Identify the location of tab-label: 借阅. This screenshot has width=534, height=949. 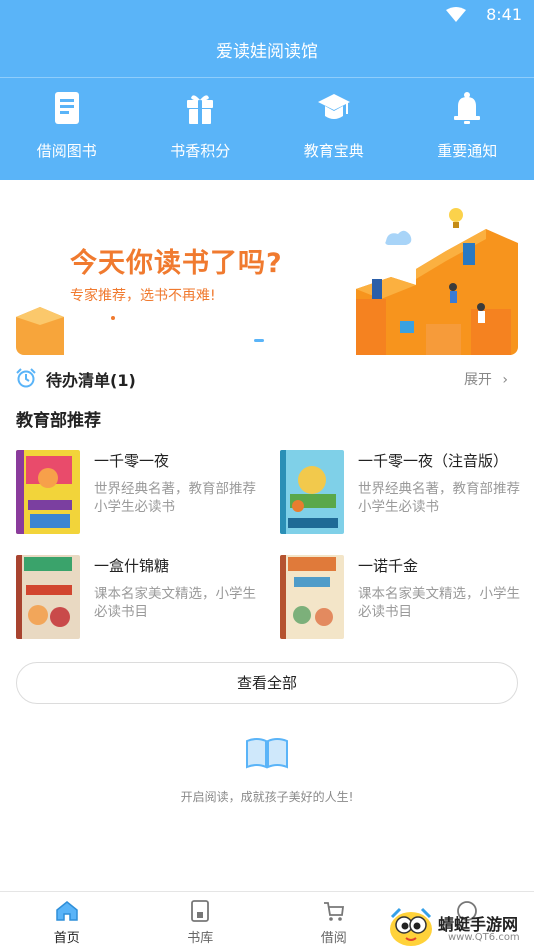
(333, 938).